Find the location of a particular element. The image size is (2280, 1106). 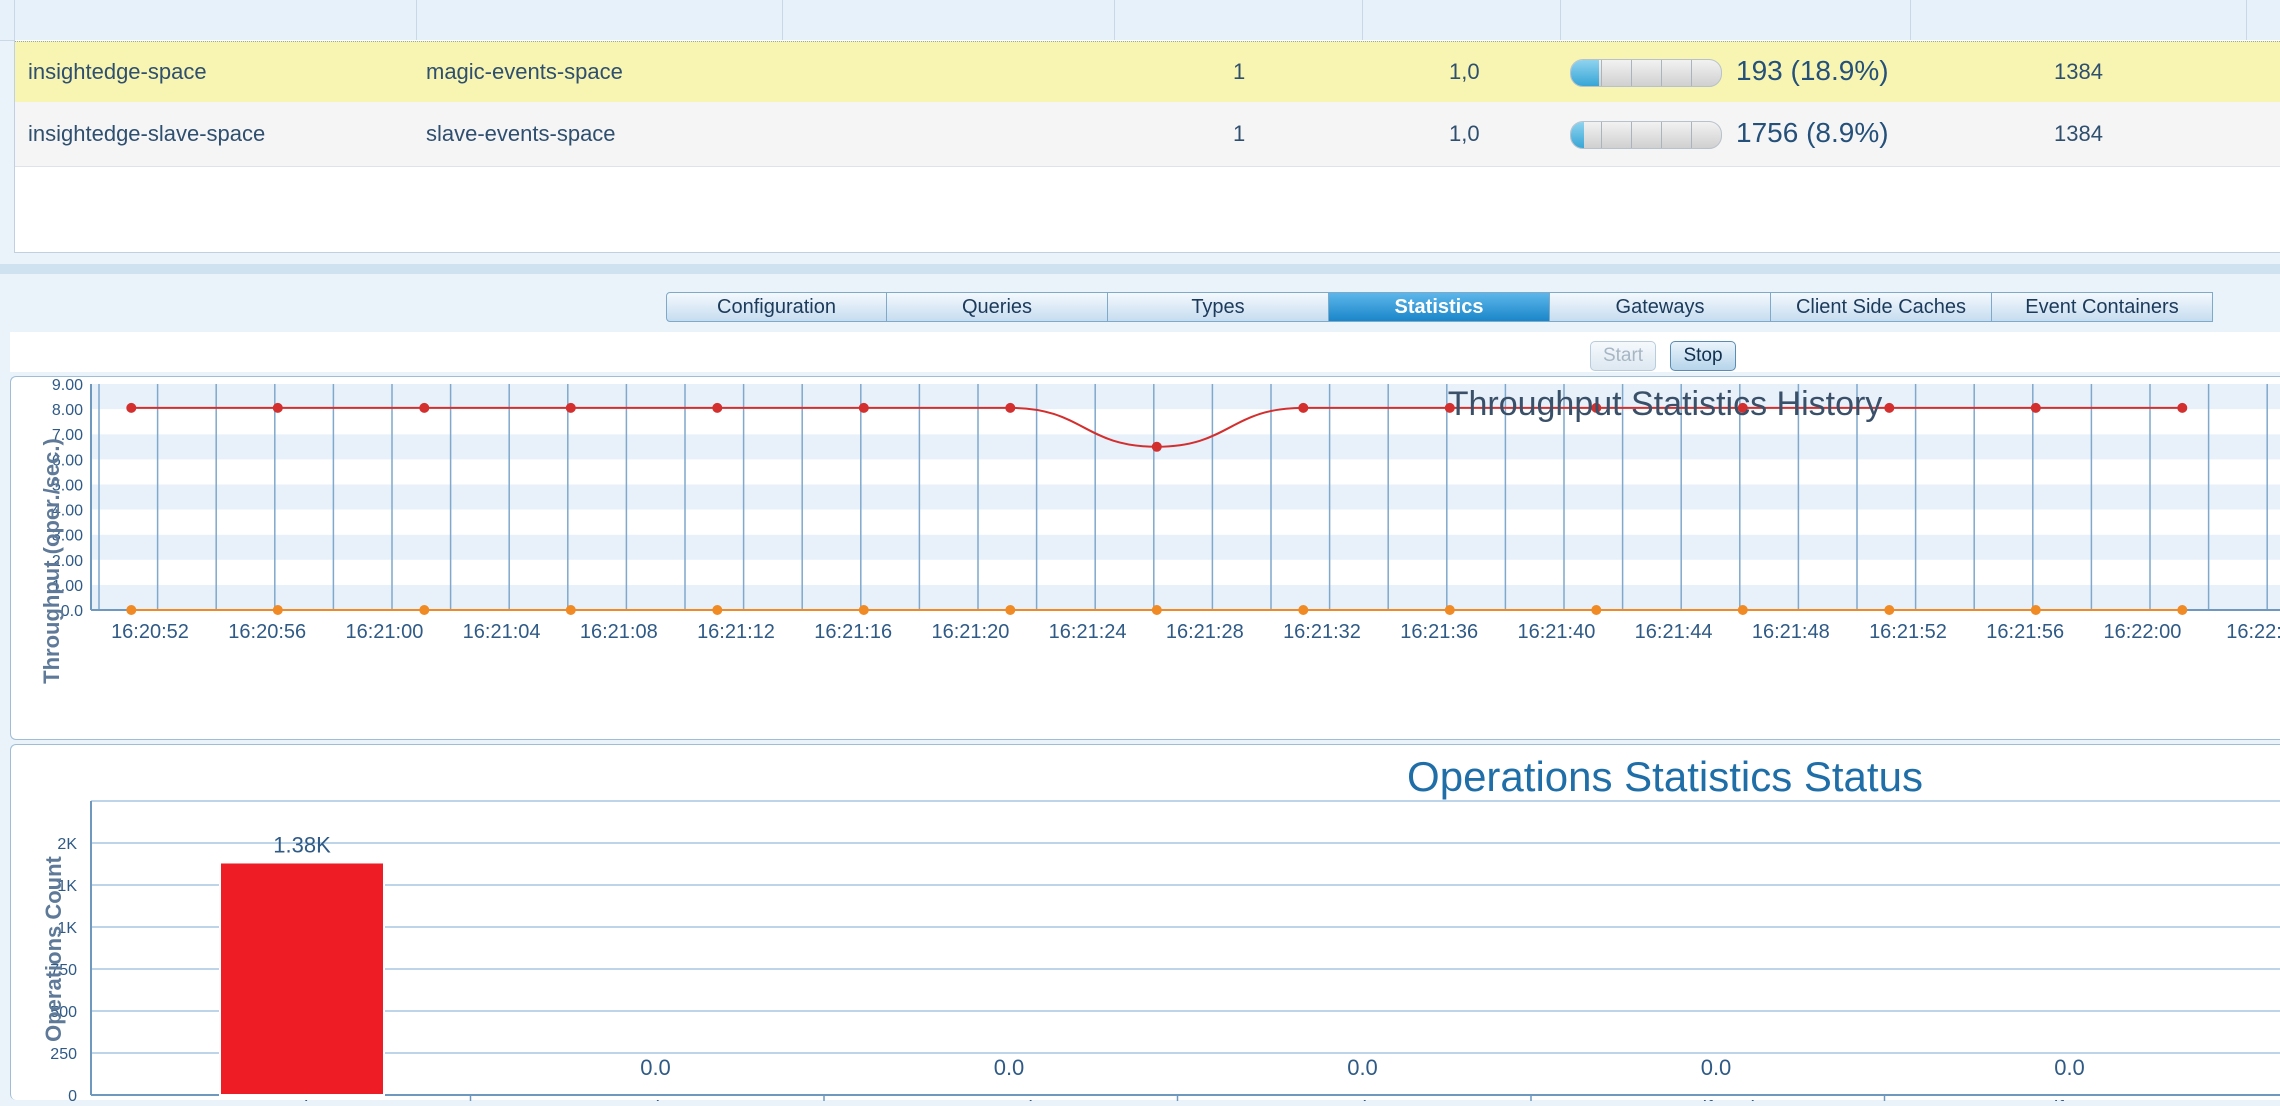

x-tick-label: 16:21:36 is located at coordinates (1439, 632).